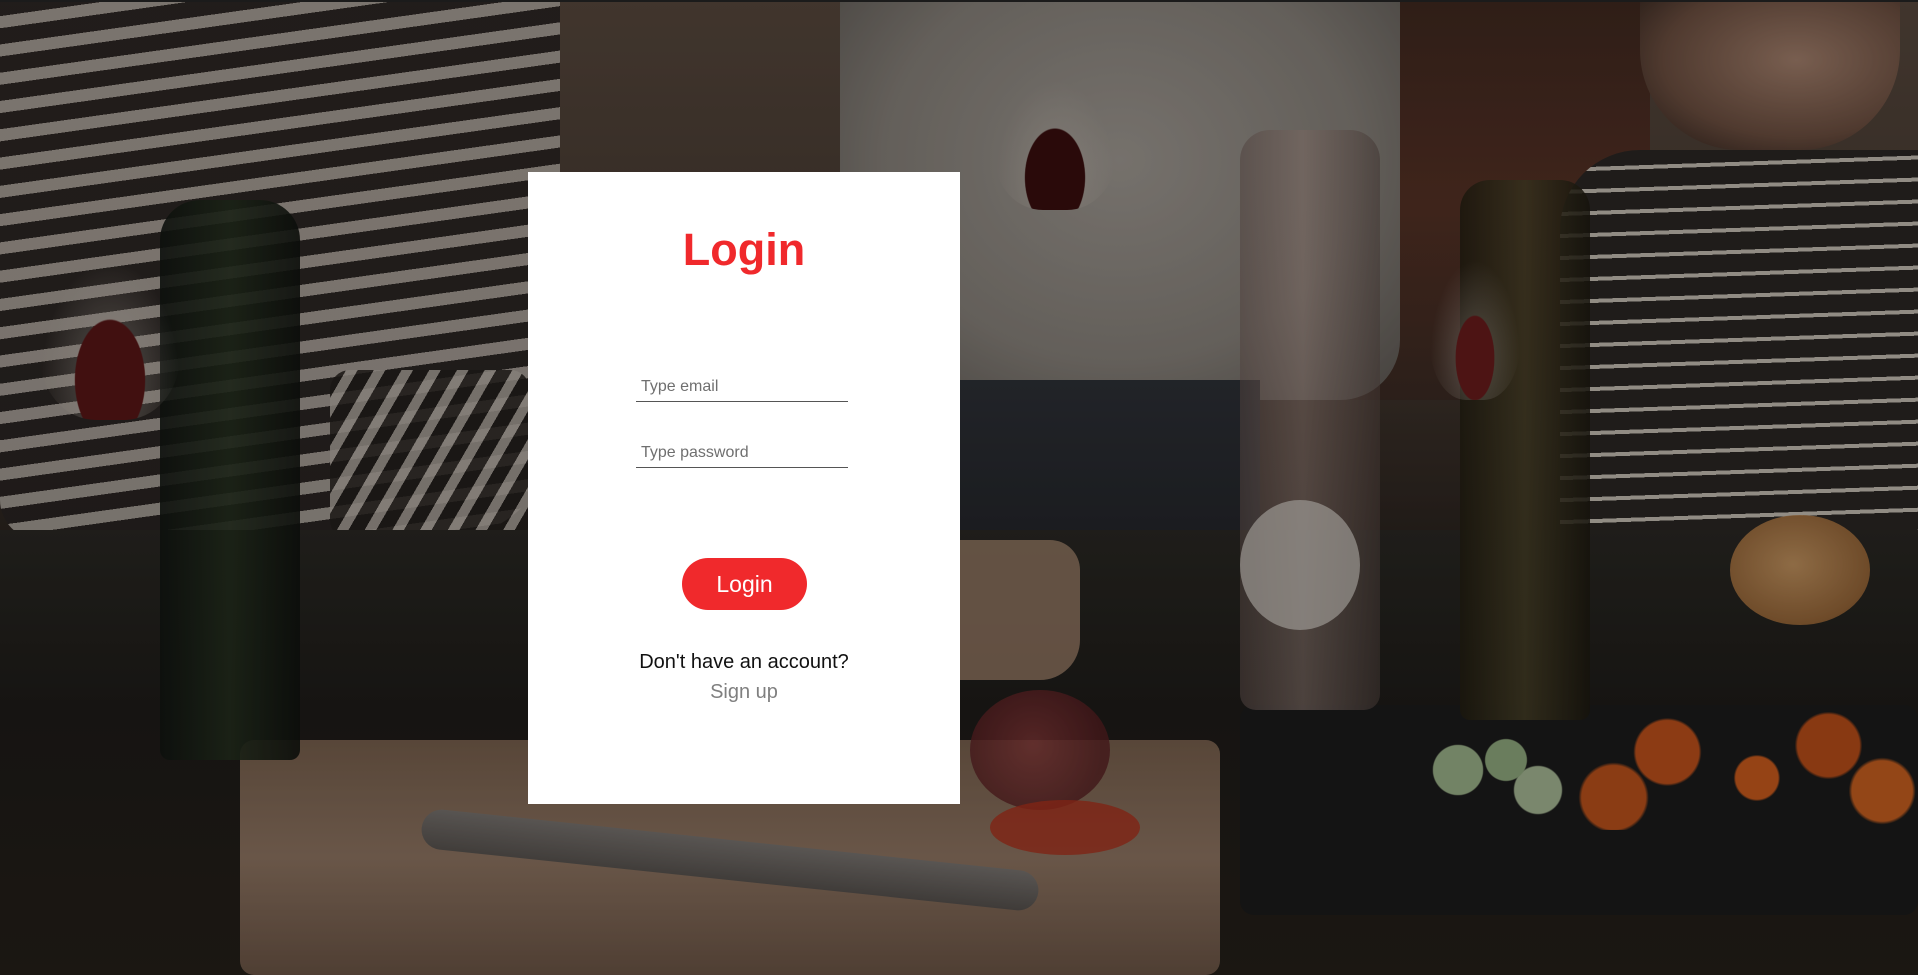 The height and width of the screenshot is (975, 1918). Describe the element at coordinates (959, 1) in the screenshot. I see `top-border` at that location.